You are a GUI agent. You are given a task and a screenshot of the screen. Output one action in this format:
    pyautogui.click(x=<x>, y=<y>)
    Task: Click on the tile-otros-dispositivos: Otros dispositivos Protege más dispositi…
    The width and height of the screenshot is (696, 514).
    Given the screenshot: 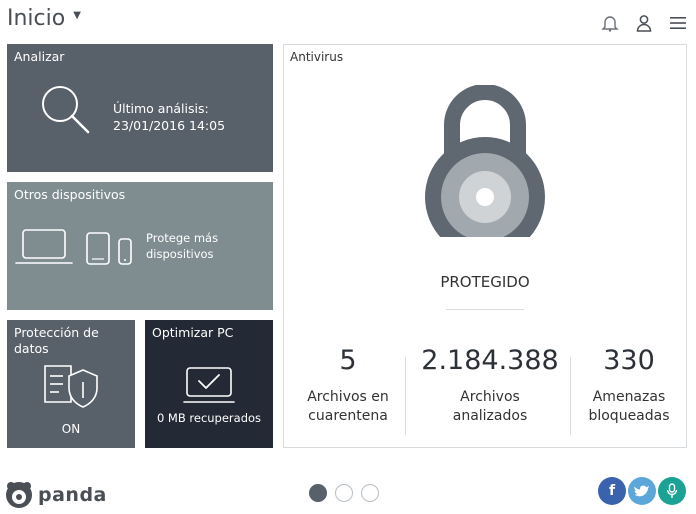 What is the action you would take?
    pyautogui.click(x=140, y=246)
    